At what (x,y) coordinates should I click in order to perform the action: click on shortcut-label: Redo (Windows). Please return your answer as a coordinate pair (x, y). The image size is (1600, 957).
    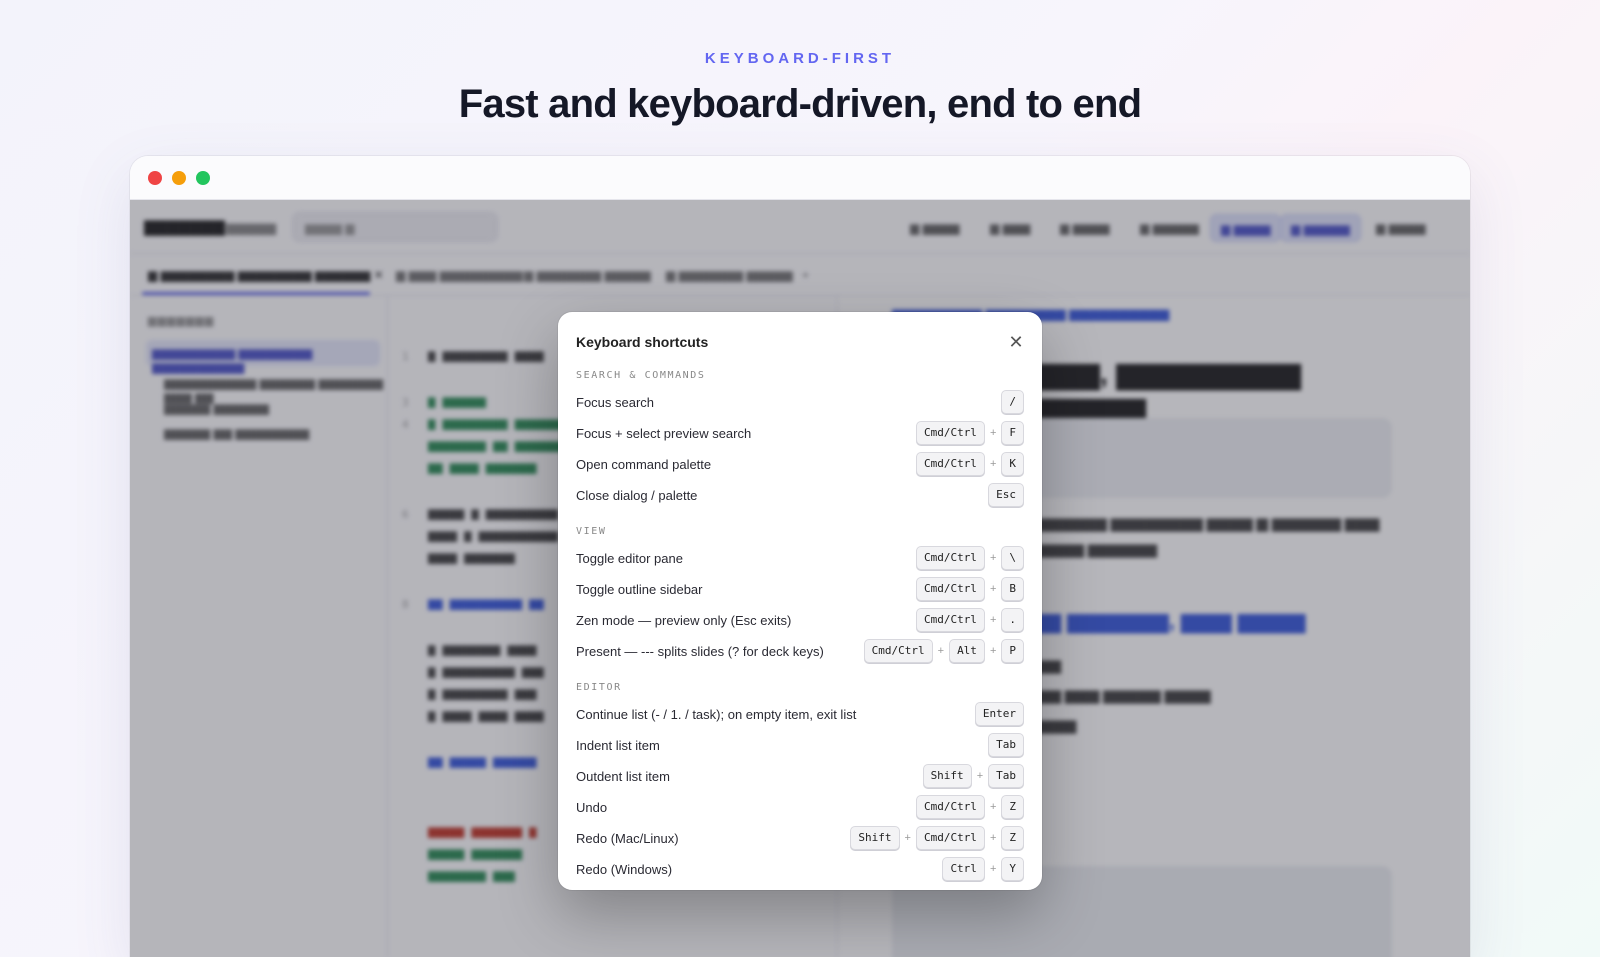
    Looking at the image, I should click on (624, 869).